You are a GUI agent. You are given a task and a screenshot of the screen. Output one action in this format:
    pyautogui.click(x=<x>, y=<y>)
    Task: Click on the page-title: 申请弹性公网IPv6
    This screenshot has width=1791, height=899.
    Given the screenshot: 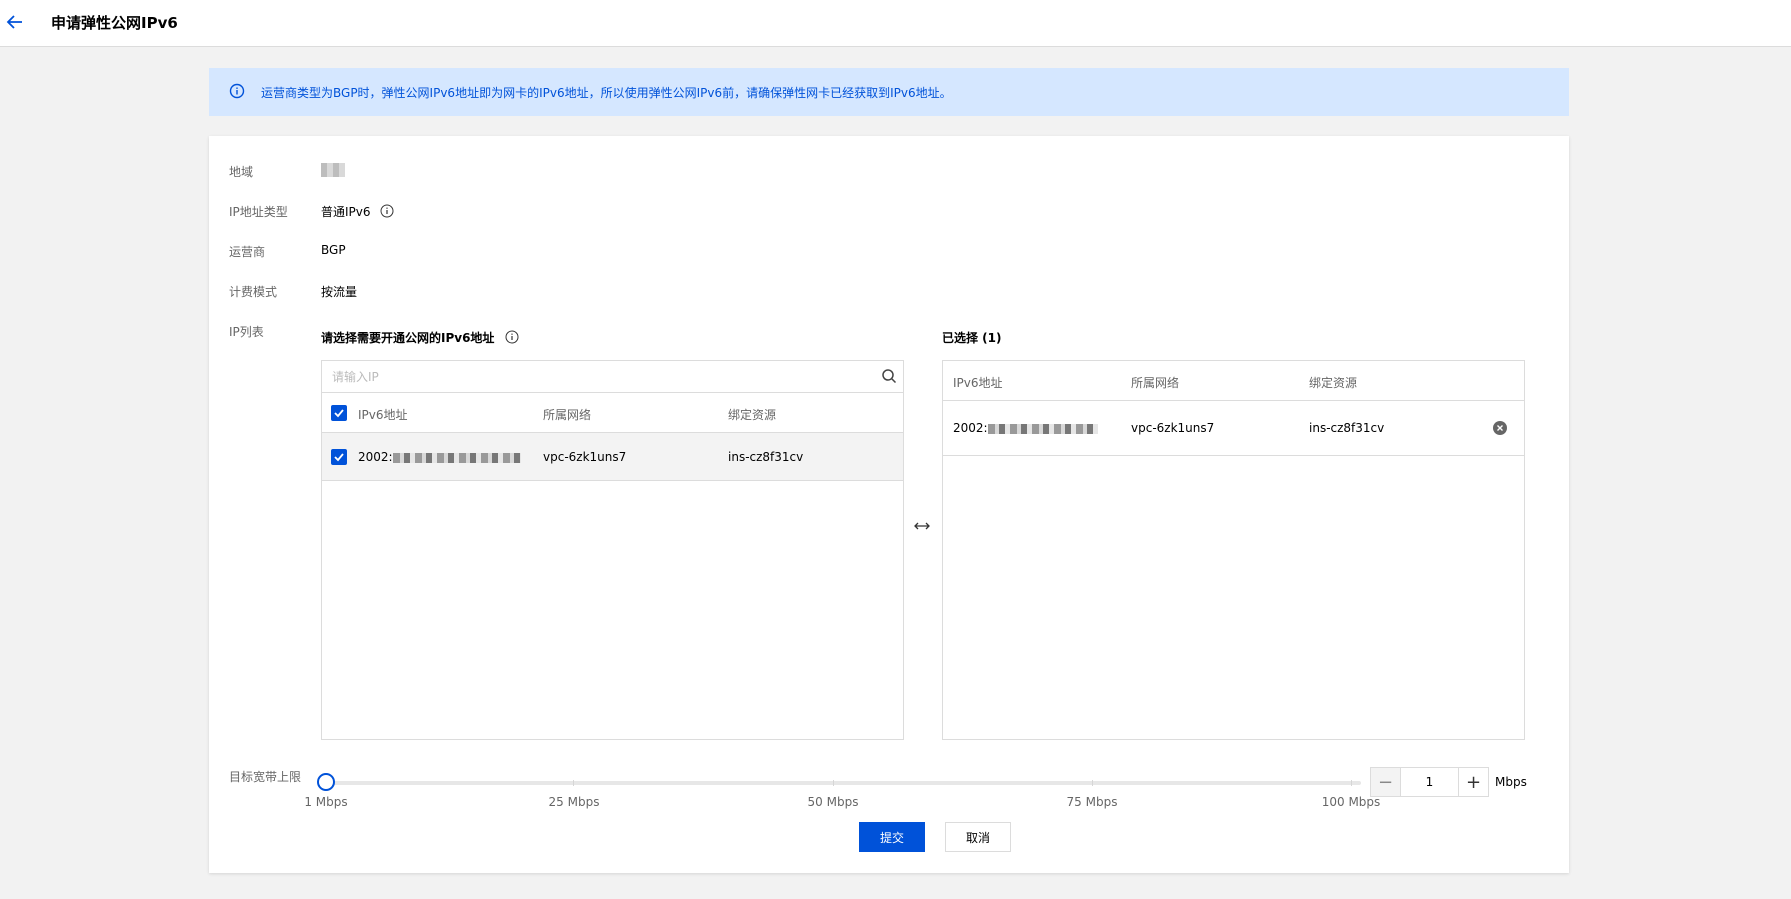 What is the action you would take?
    pyautogui.click(x=114, y=23)
    